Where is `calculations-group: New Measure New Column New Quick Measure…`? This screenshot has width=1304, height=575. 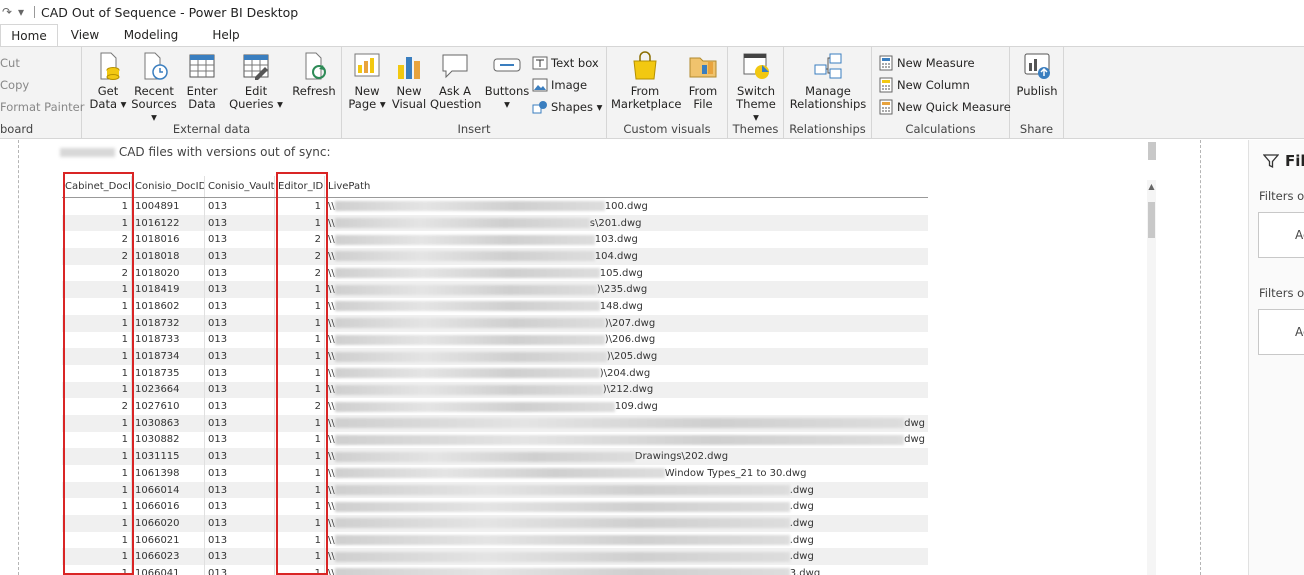 calculations-group: New Measure New Column New Quick Measure… is located at coordinates (941, 93).